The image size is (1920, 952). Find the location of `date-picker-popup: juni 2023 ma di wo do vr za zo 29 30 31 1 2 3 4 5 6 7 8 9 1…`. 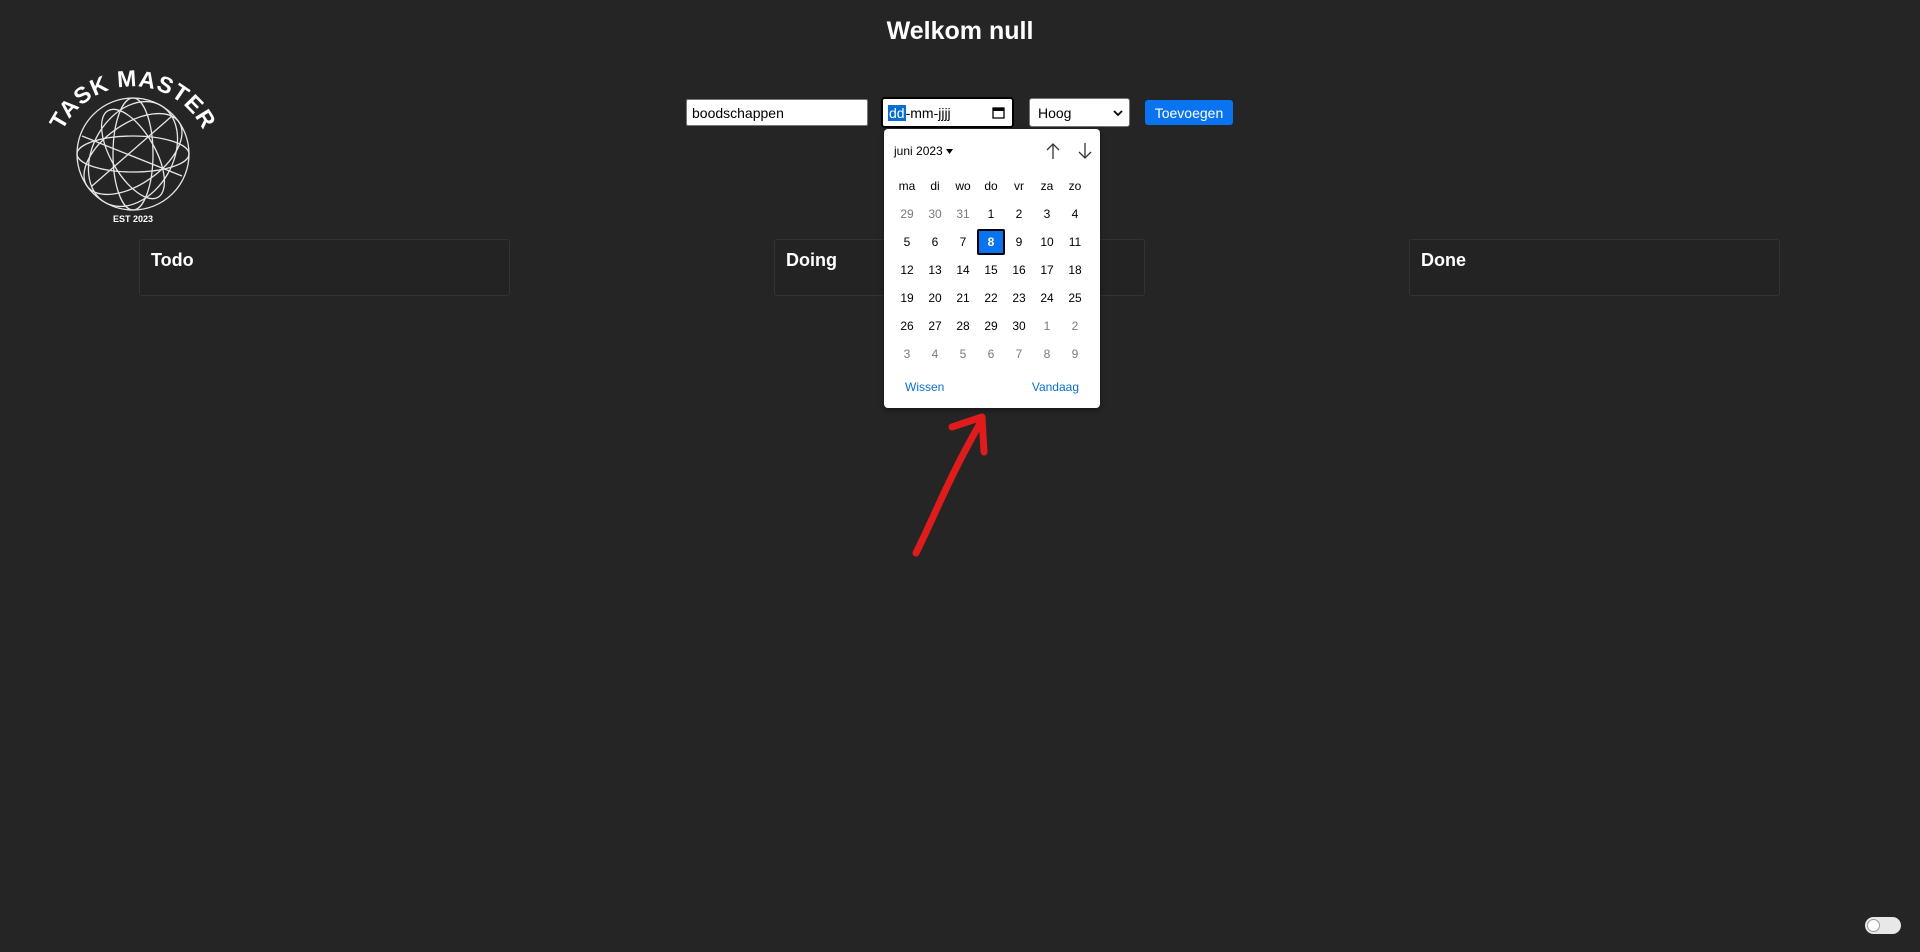

date-picker-popup: juni 2023 ma di wo do vr za zo 29 30 31 1 2 3 4 5 6 7 8 9 1… is located at coordinates (992, 268).